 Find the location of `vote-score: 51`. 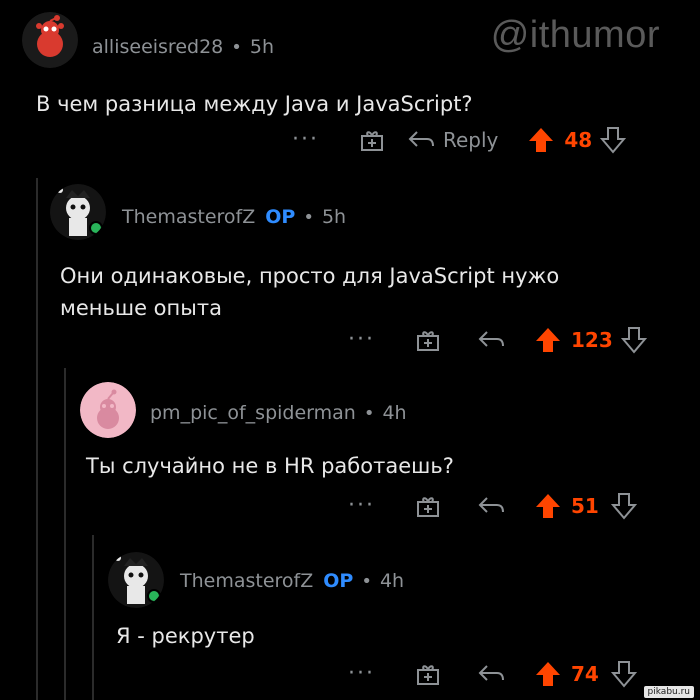

vote-score: 51 is located at coordinates (584, 506).